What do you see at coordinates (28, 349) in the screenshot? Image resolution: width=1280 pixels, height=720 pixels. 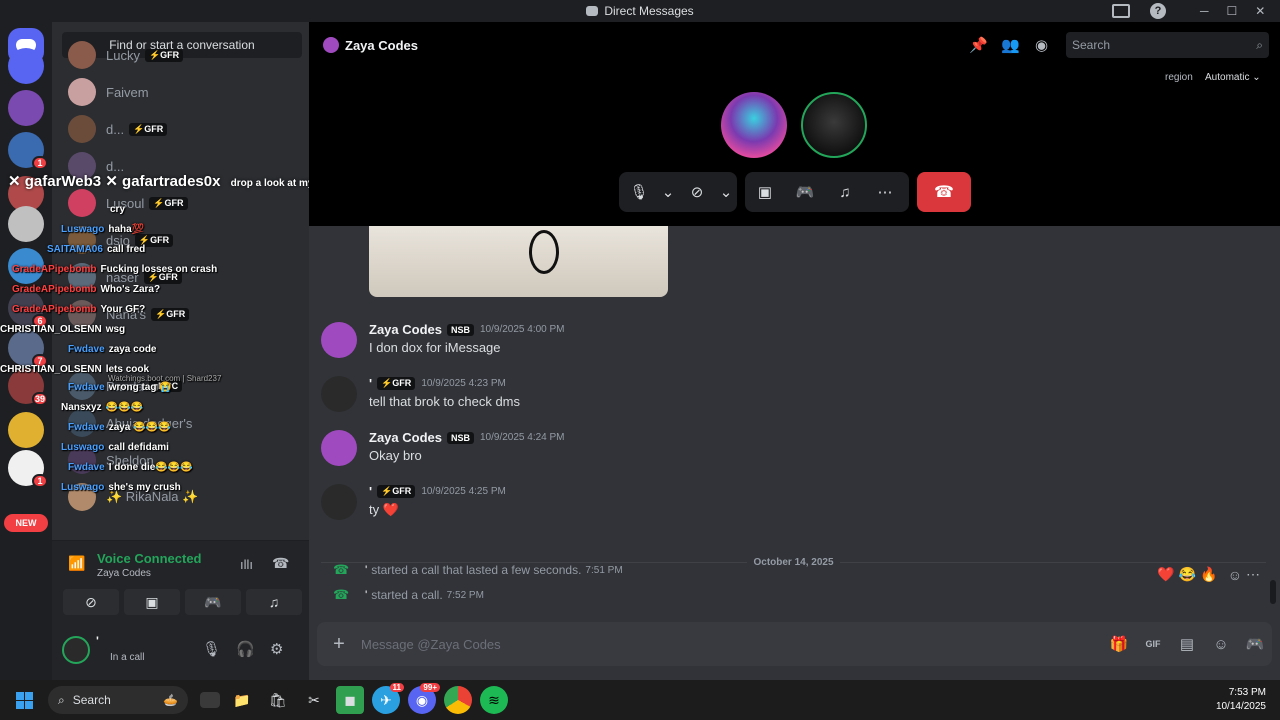 I see `server-icon: 7` at bounding box center [28, 349].